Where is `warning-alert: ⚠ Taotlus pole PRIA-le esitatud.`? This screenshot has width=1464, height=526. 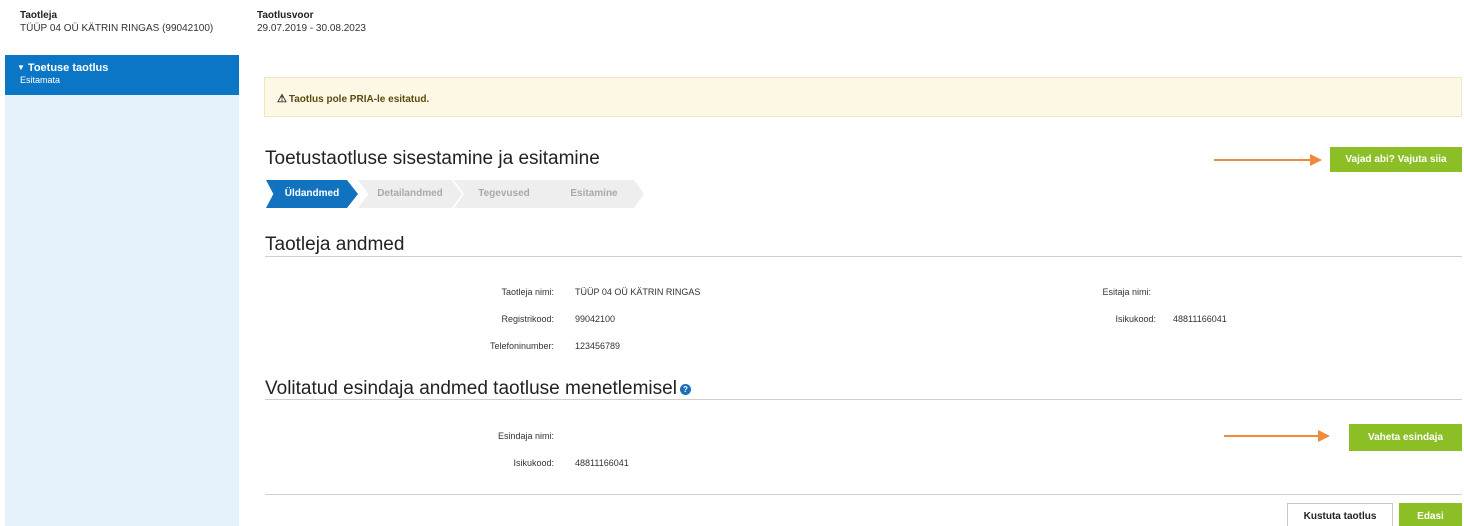 warning-alert: ⚠ Taotlus pole PRIA-le esitatud. is located at coordinates (863, 97).